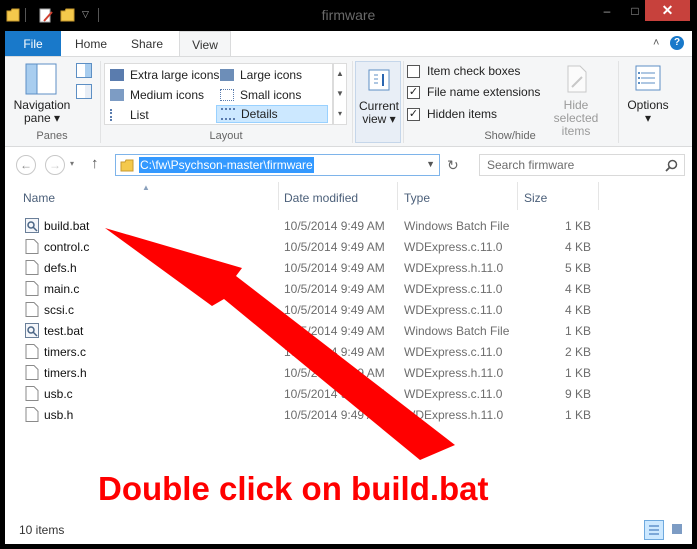  What do you see at coordinates (413, 92) in the screenshot?
I see `file-name-extensions-checkbox: ✓` at bounding box center [413, 92].